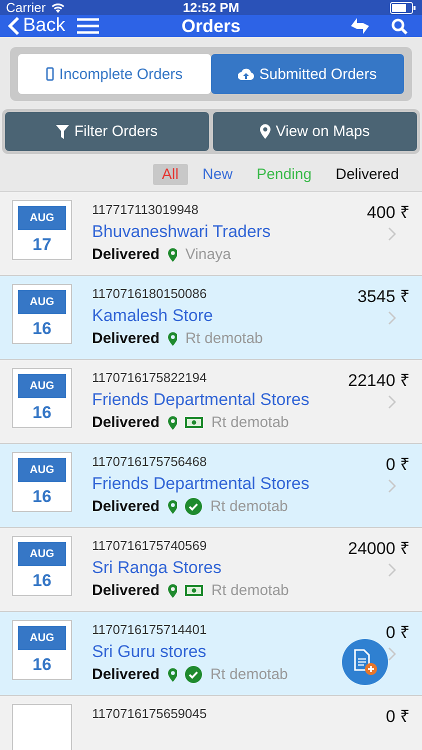 Image resolution: width=422 pixels, height=750 pixels. I want to click on action-button: Filter Orders, so click(107, 131).